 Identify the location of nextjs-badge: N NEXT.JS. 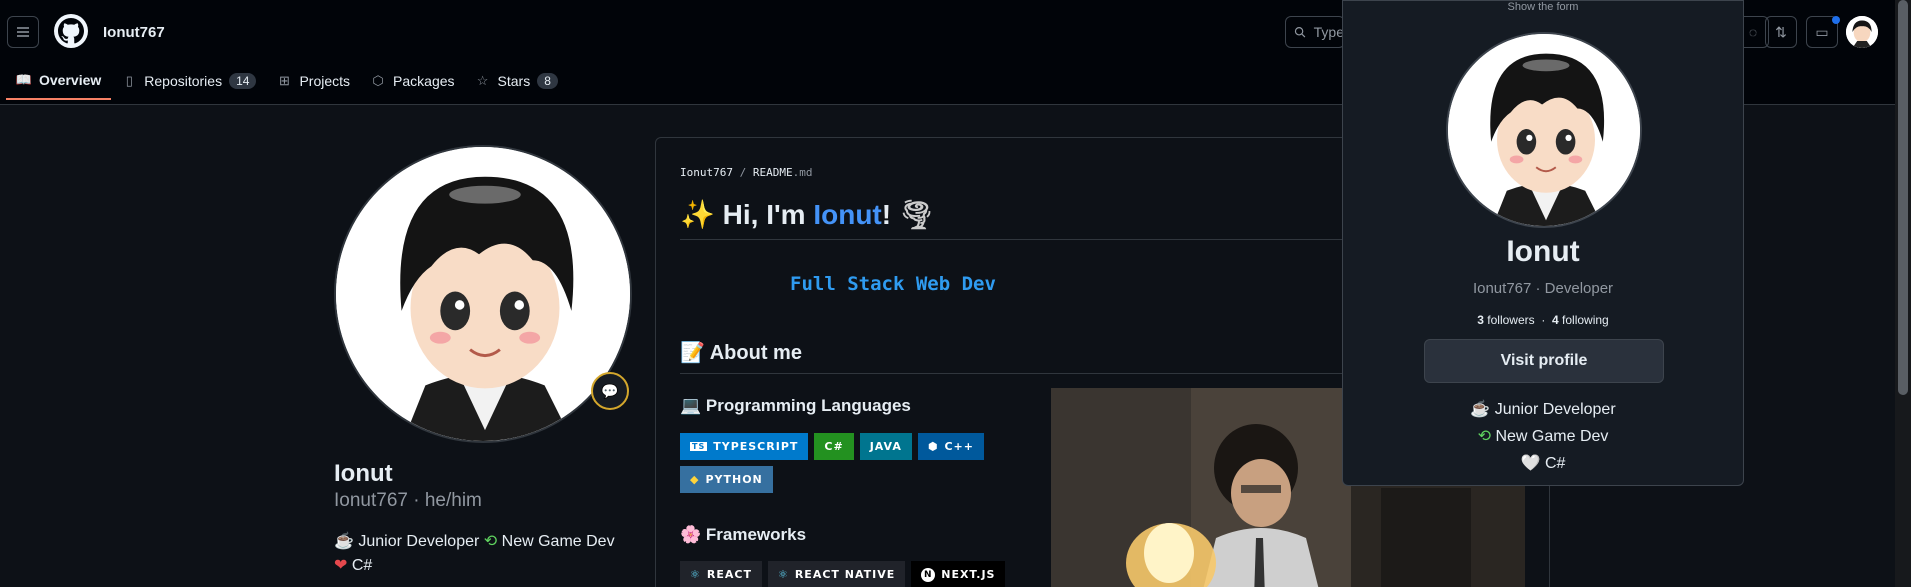
(958, 574).